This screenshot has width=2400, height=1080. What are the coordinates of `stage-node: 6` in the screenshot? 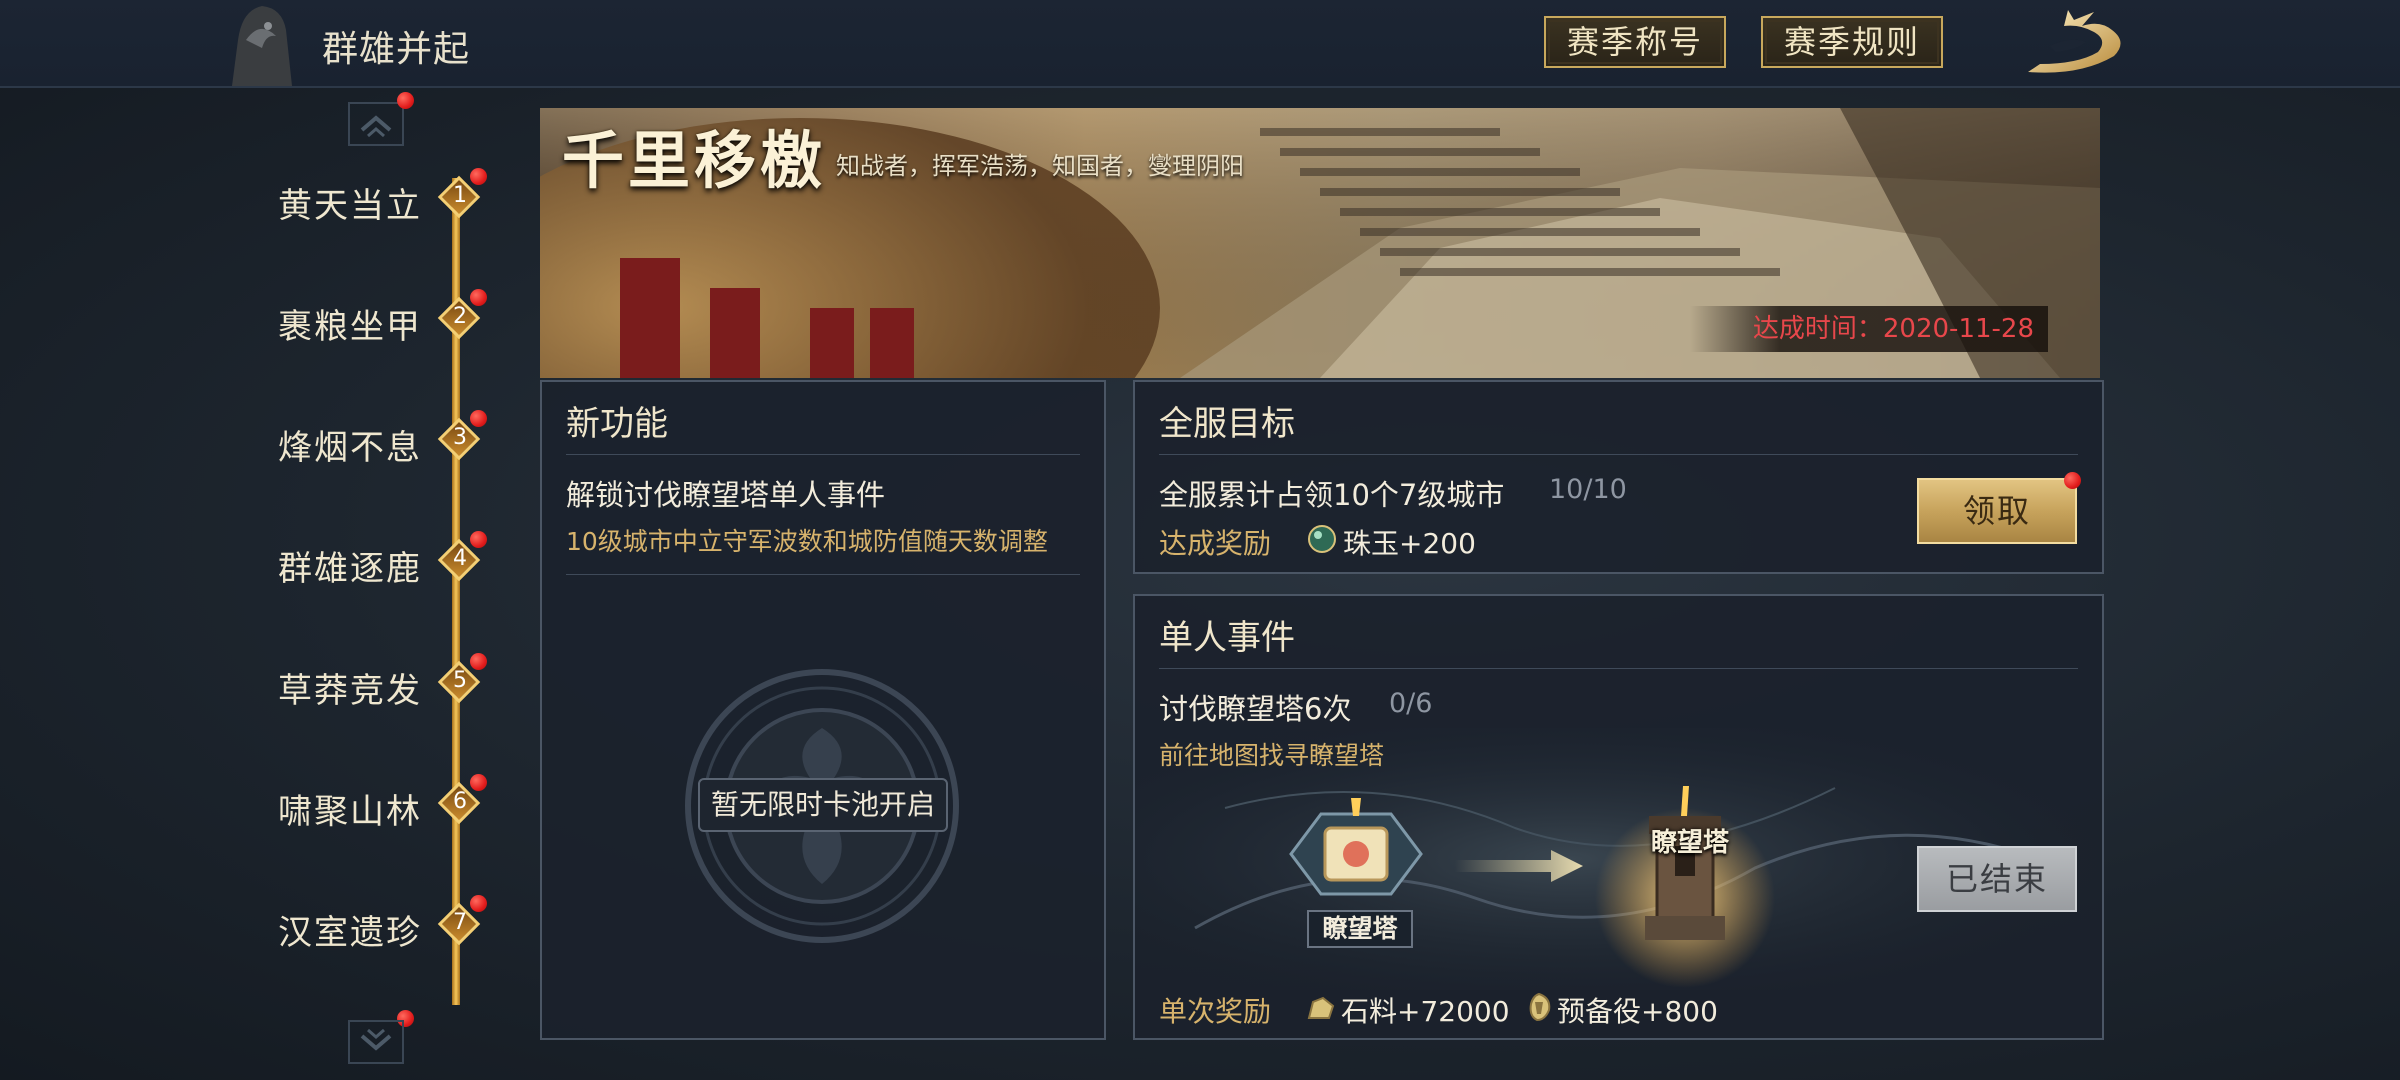 It's located at (462, 800).